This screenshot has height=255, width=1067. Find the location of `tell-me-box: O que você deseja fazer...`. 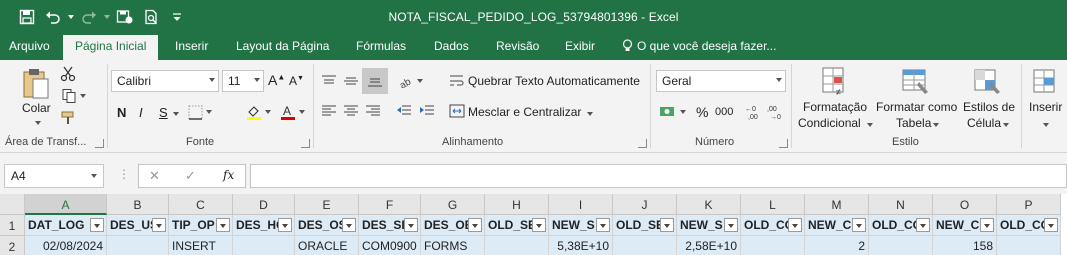

tell-me-box: O que você deseja fazer... is located at coordinates (699, 46).